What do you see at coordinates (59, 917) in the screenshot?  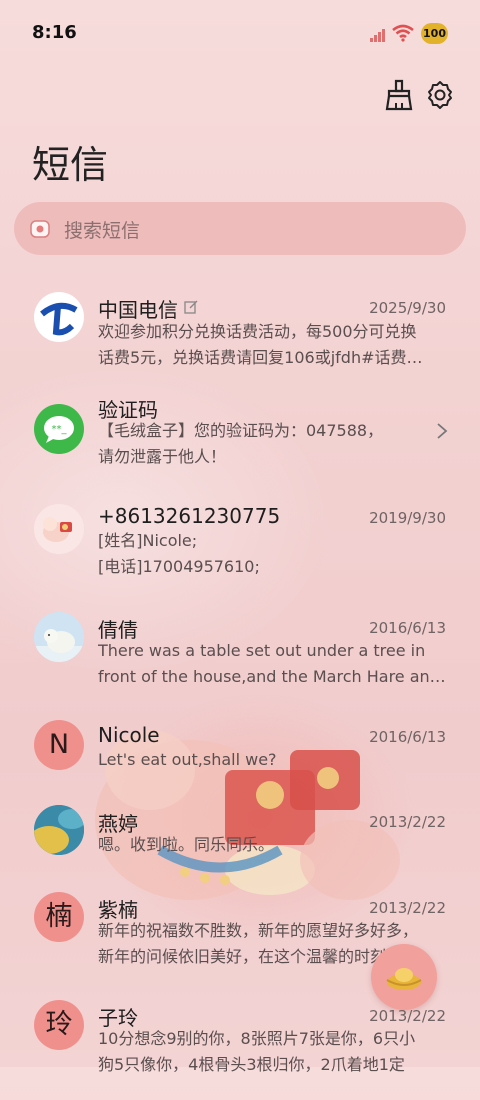 I see `letter-avatar: 楠` at bounding box center [59, 917].